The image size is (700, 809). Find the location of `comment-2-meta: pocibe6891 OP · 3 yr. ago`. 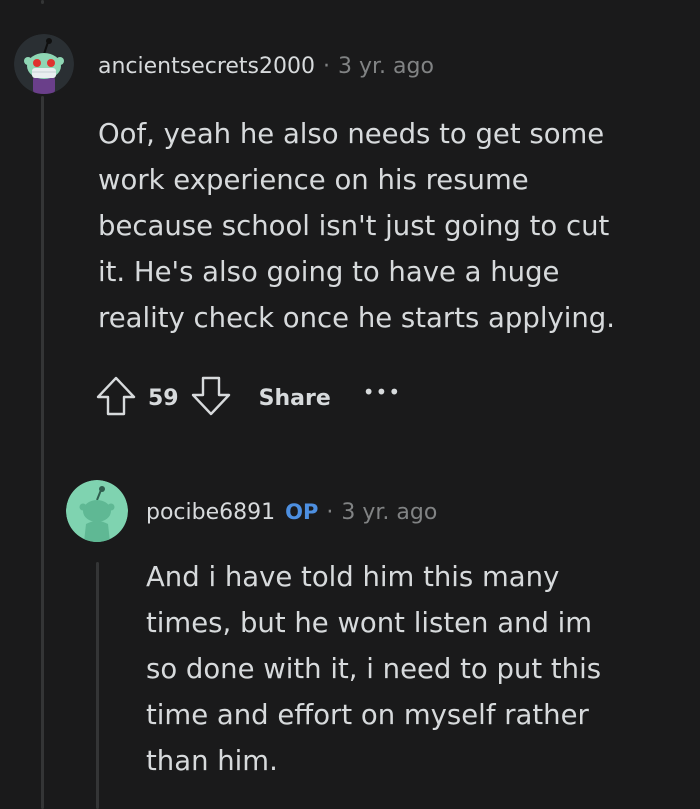

comment-2-meta: pocibe6891 OP · 3 yr. ago is located at coordinates (291, 512).